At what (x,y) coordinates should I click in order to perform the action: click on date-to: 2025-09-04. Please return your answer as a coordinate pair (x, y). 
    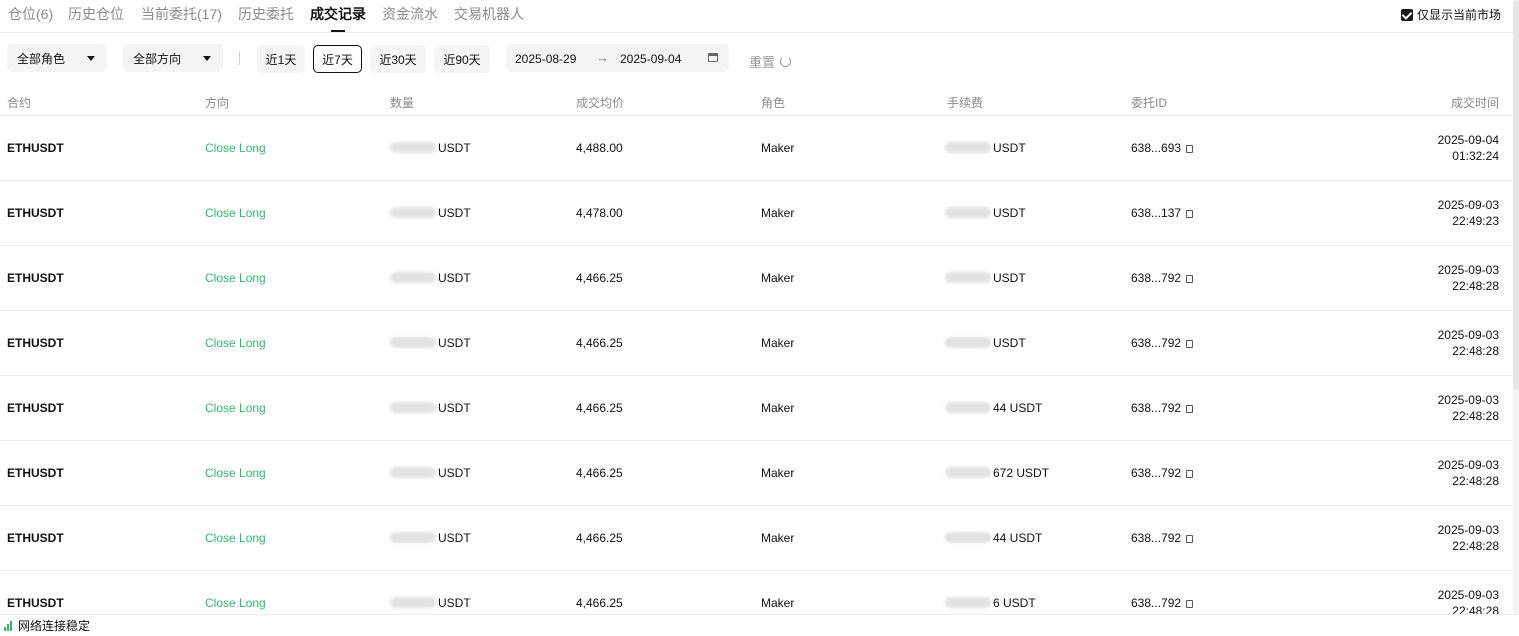
    Looking at the image, I should click on (650, 59).